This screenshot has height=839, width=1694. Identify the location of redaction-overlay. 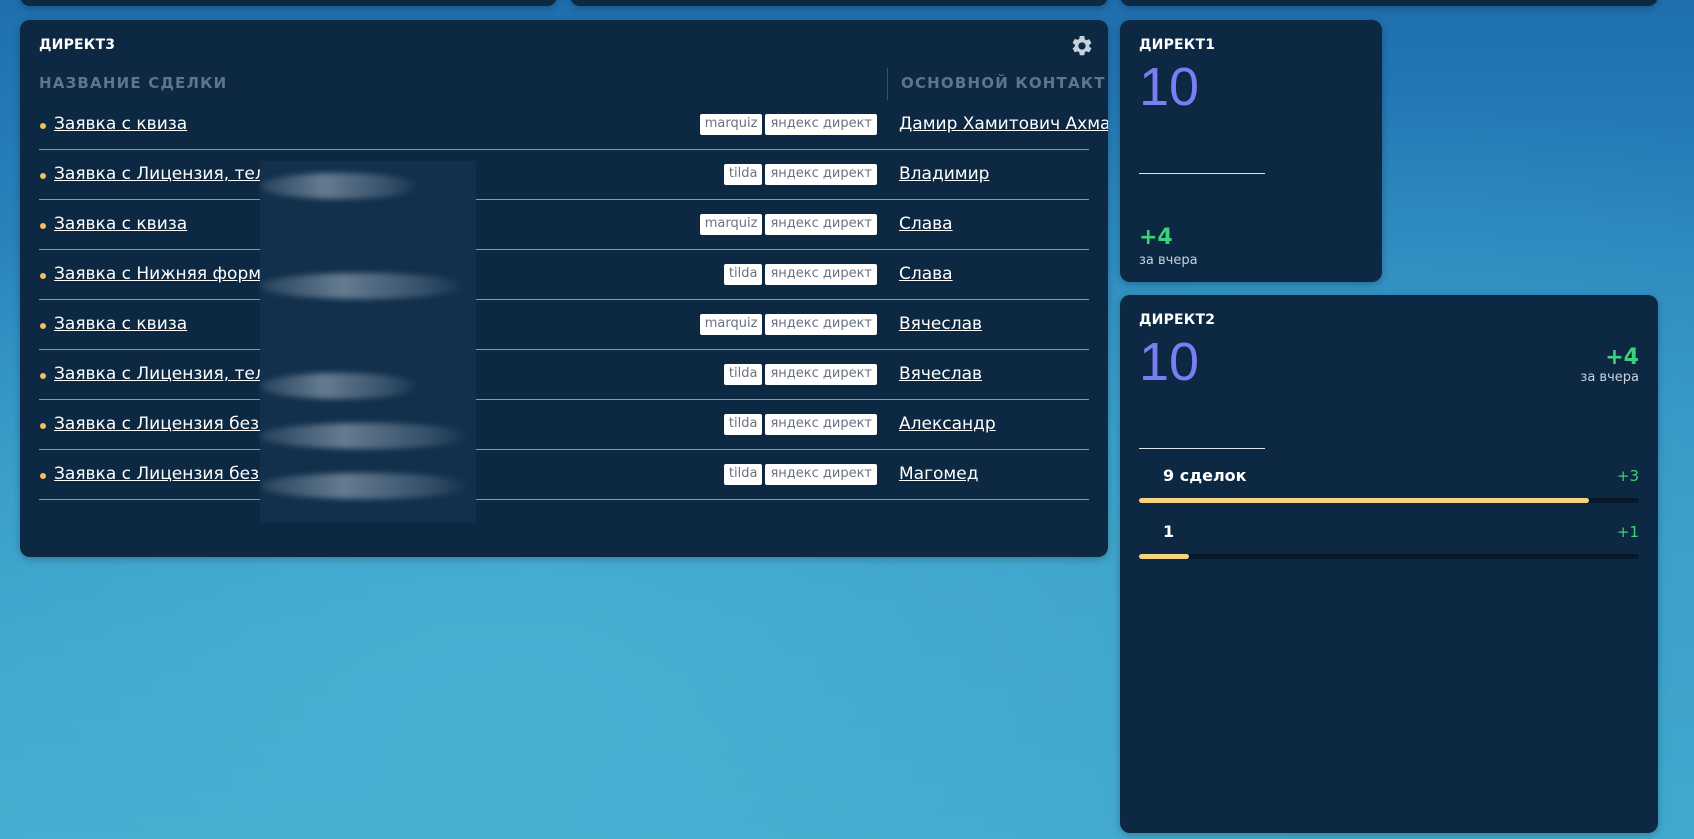
(368, 341).